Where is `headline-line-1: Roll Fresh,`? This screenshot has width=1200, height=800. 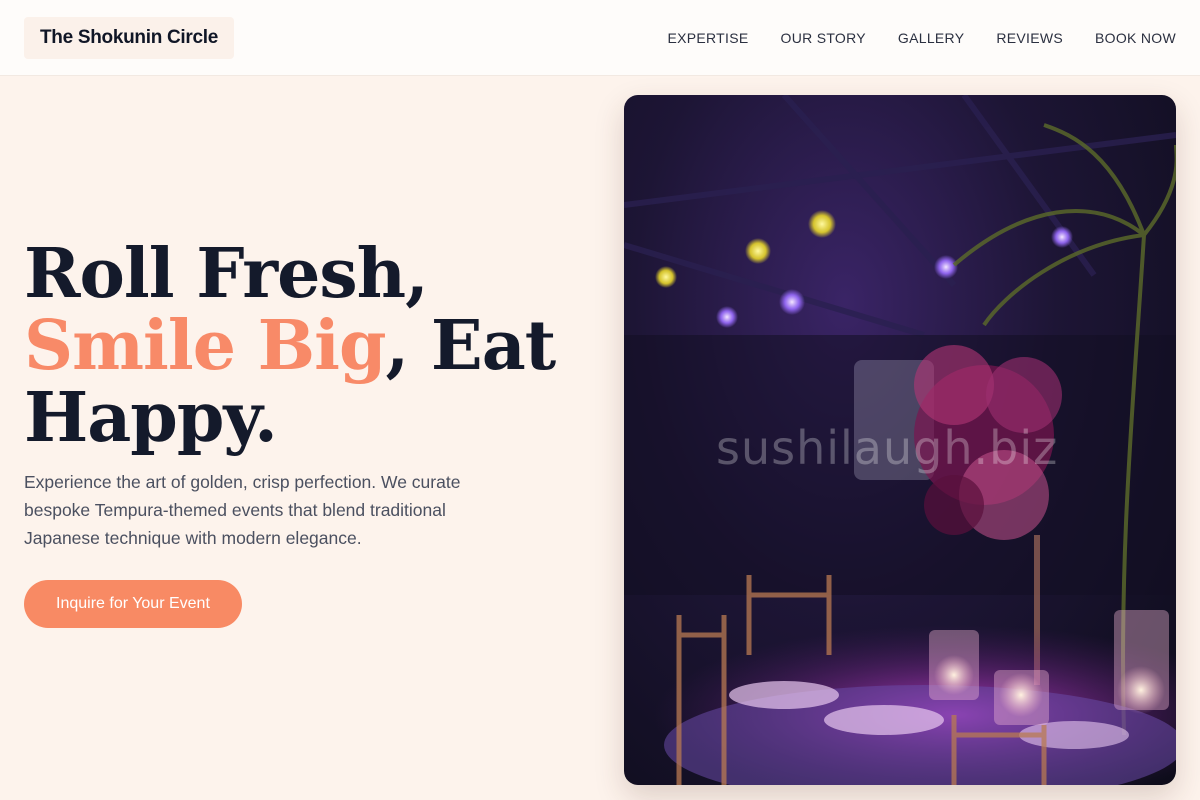 headline-line-1: Roll Fresh, is located at coordinates (226, 274).